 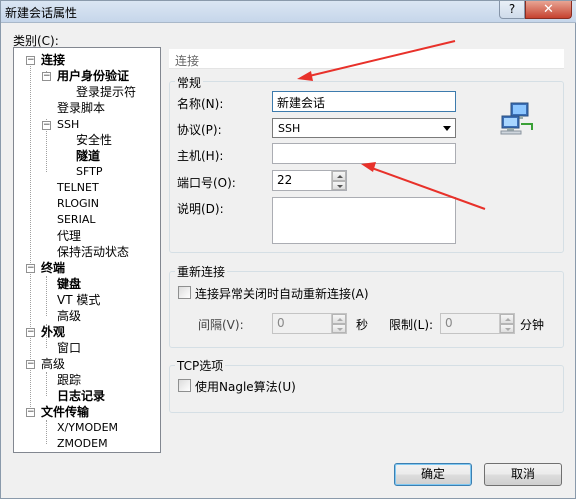 What do you see at coordinates (512, 10) in the screenshot?
I see `help-button: ?` at bounding box center [512, 10].